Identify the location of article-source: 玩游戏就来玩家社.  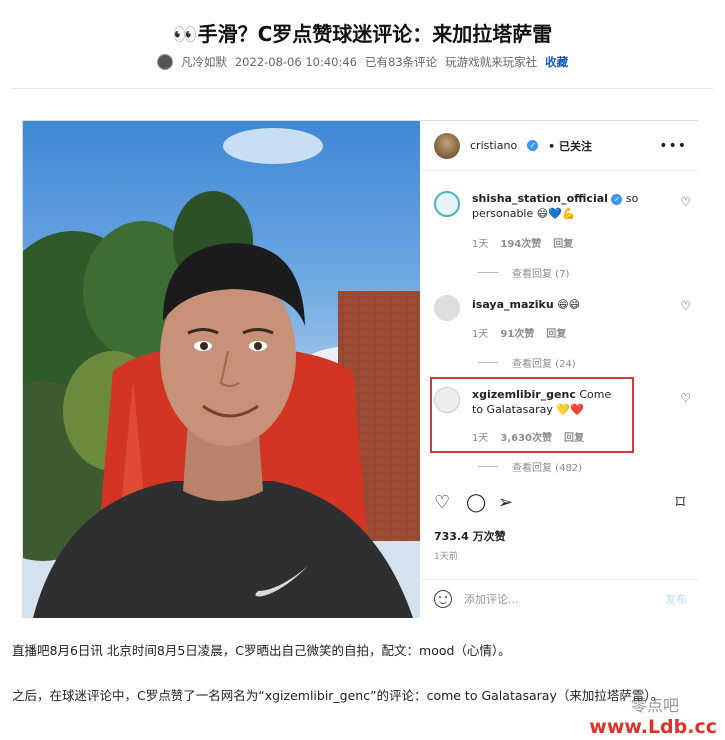
(491, 62).